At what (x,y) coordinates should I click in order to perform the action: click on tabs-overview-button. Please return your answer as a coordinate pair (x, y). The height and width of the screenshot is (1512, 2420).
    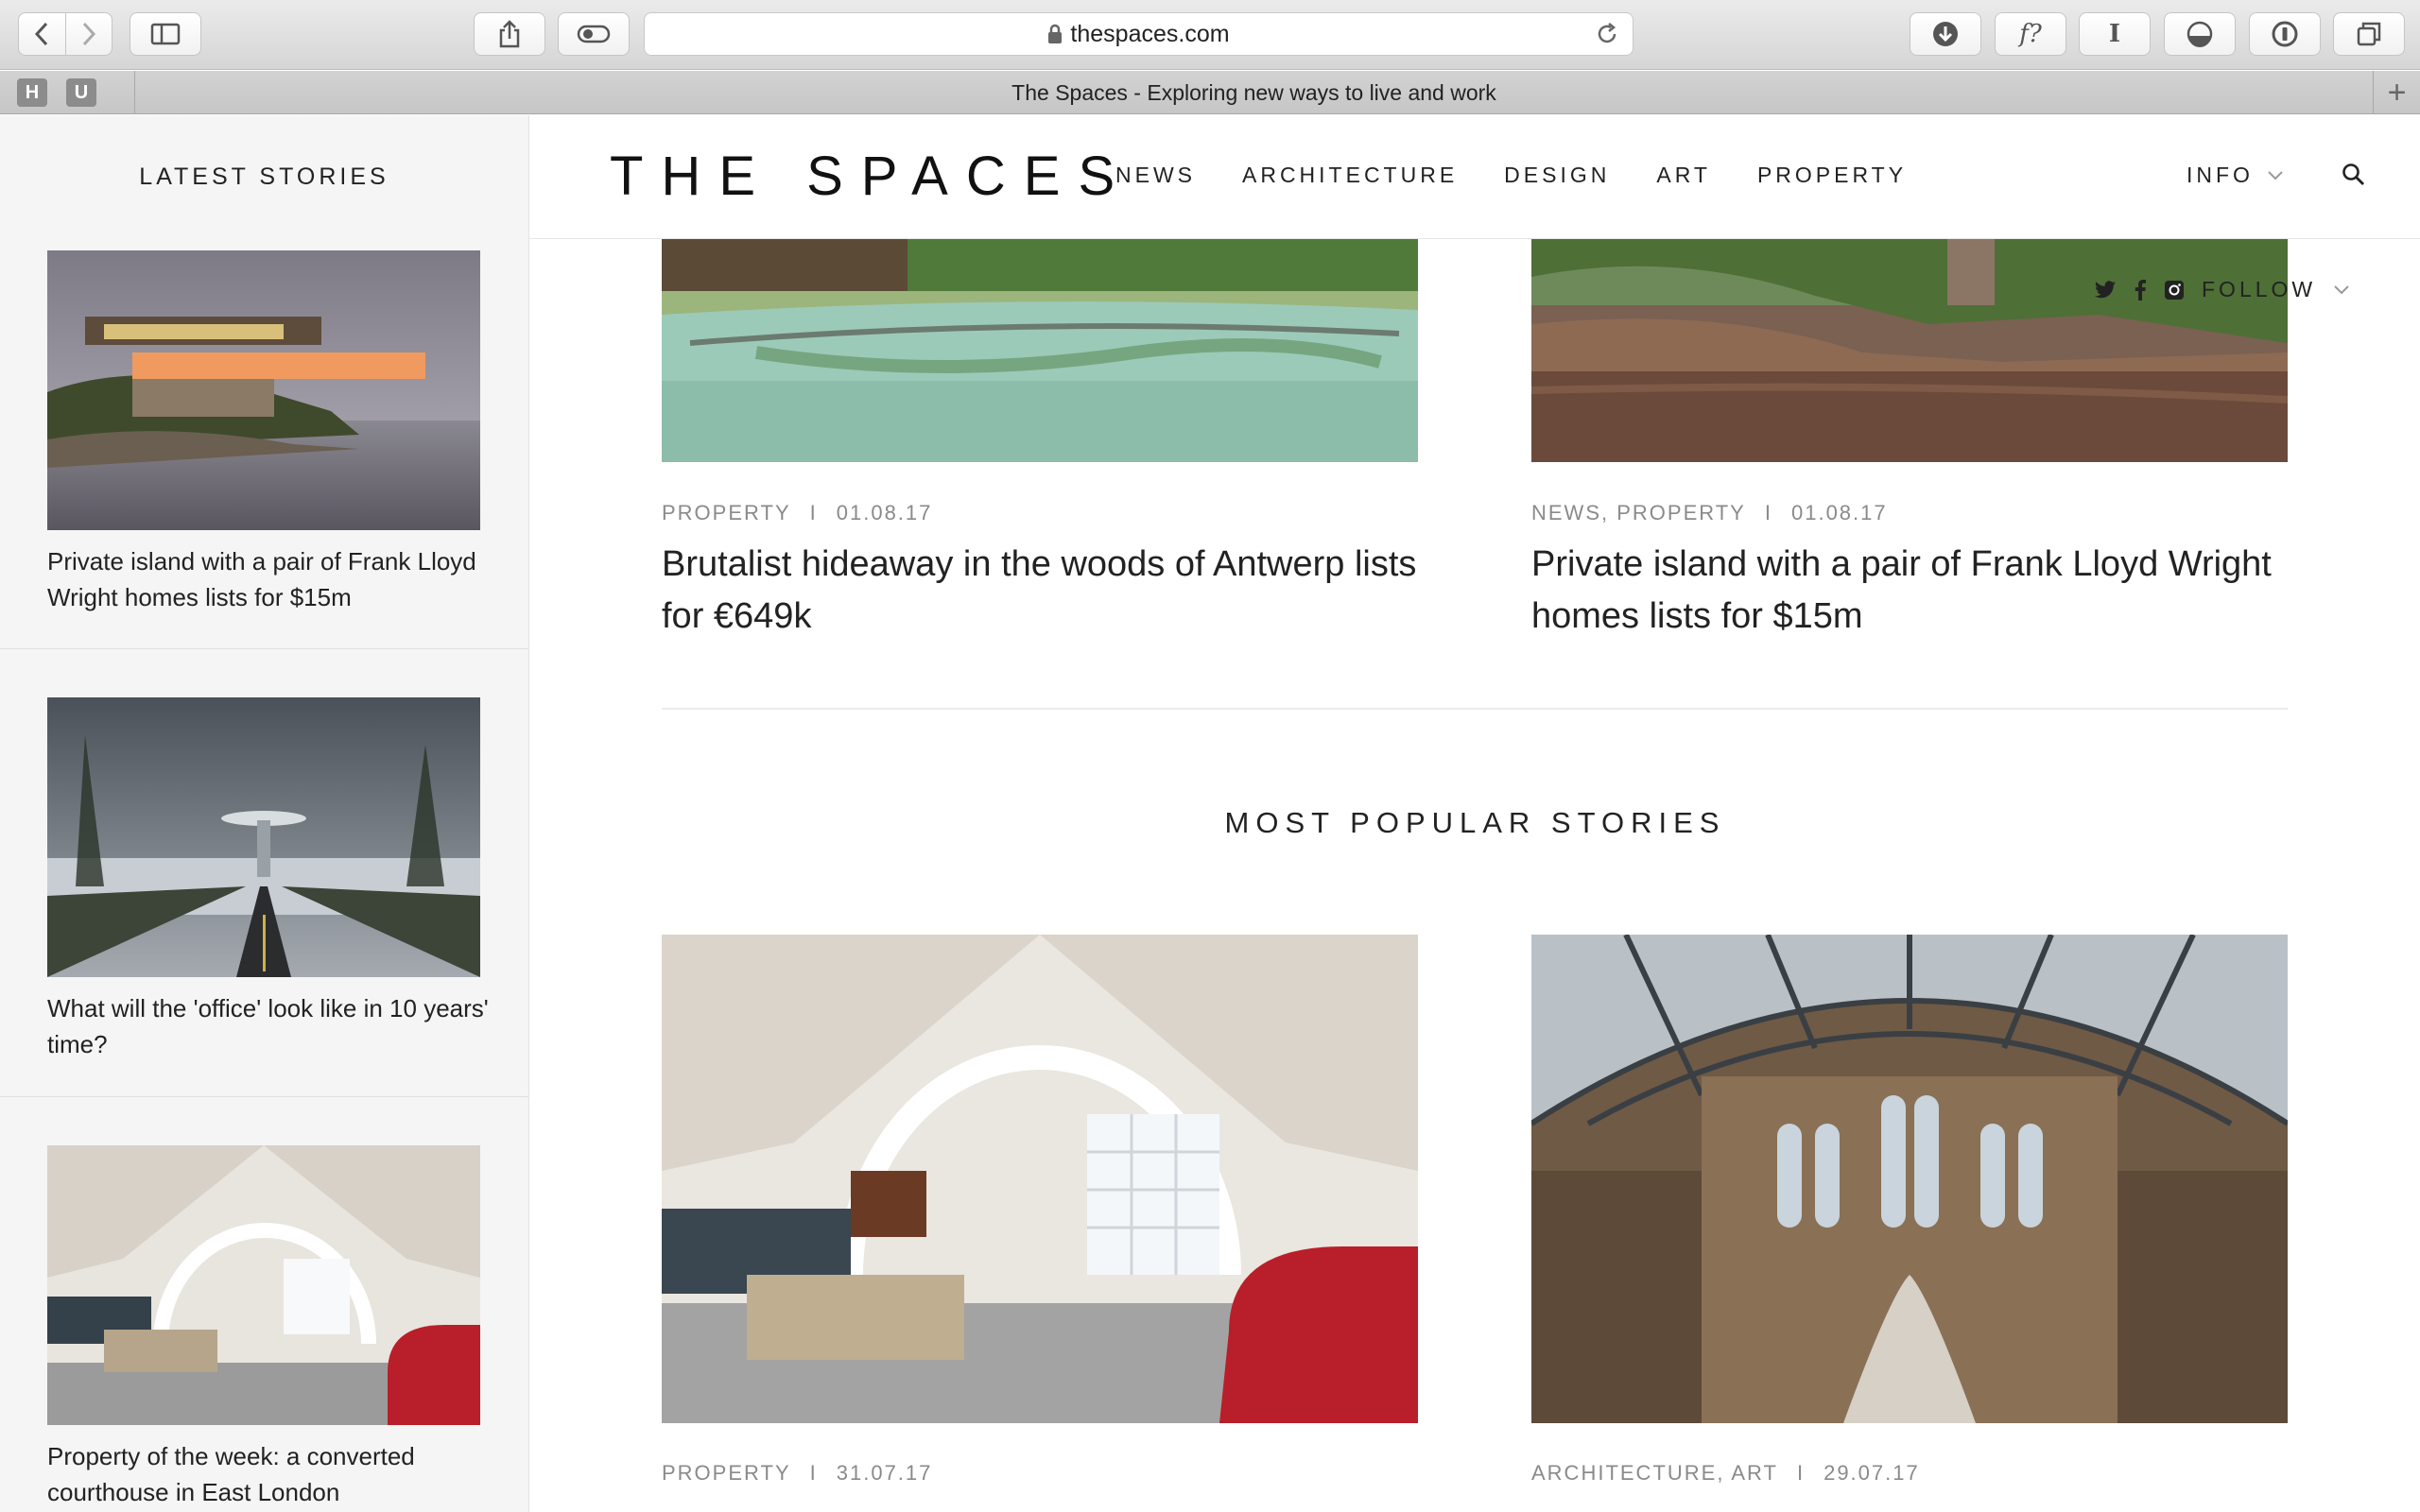
    Looking at the image, I should click on (2369, 34).